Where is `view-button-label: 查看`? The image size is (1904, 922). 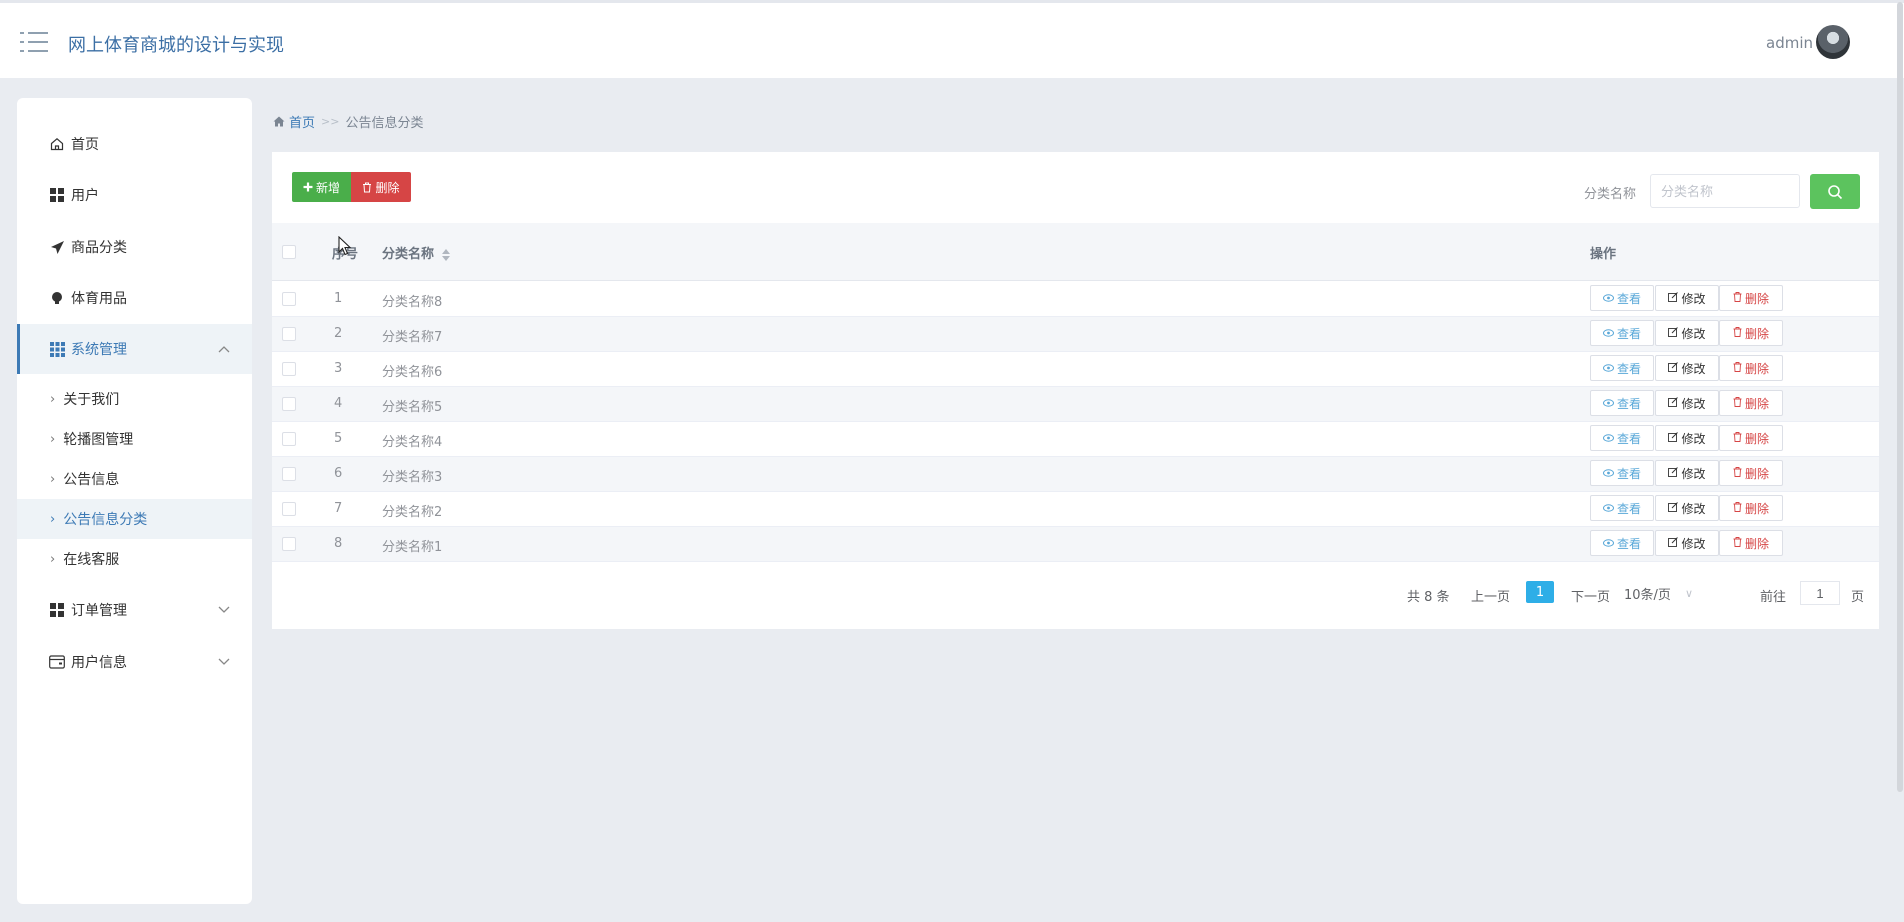
view-button-label: 查看 is located at coordinates (1628, 403).